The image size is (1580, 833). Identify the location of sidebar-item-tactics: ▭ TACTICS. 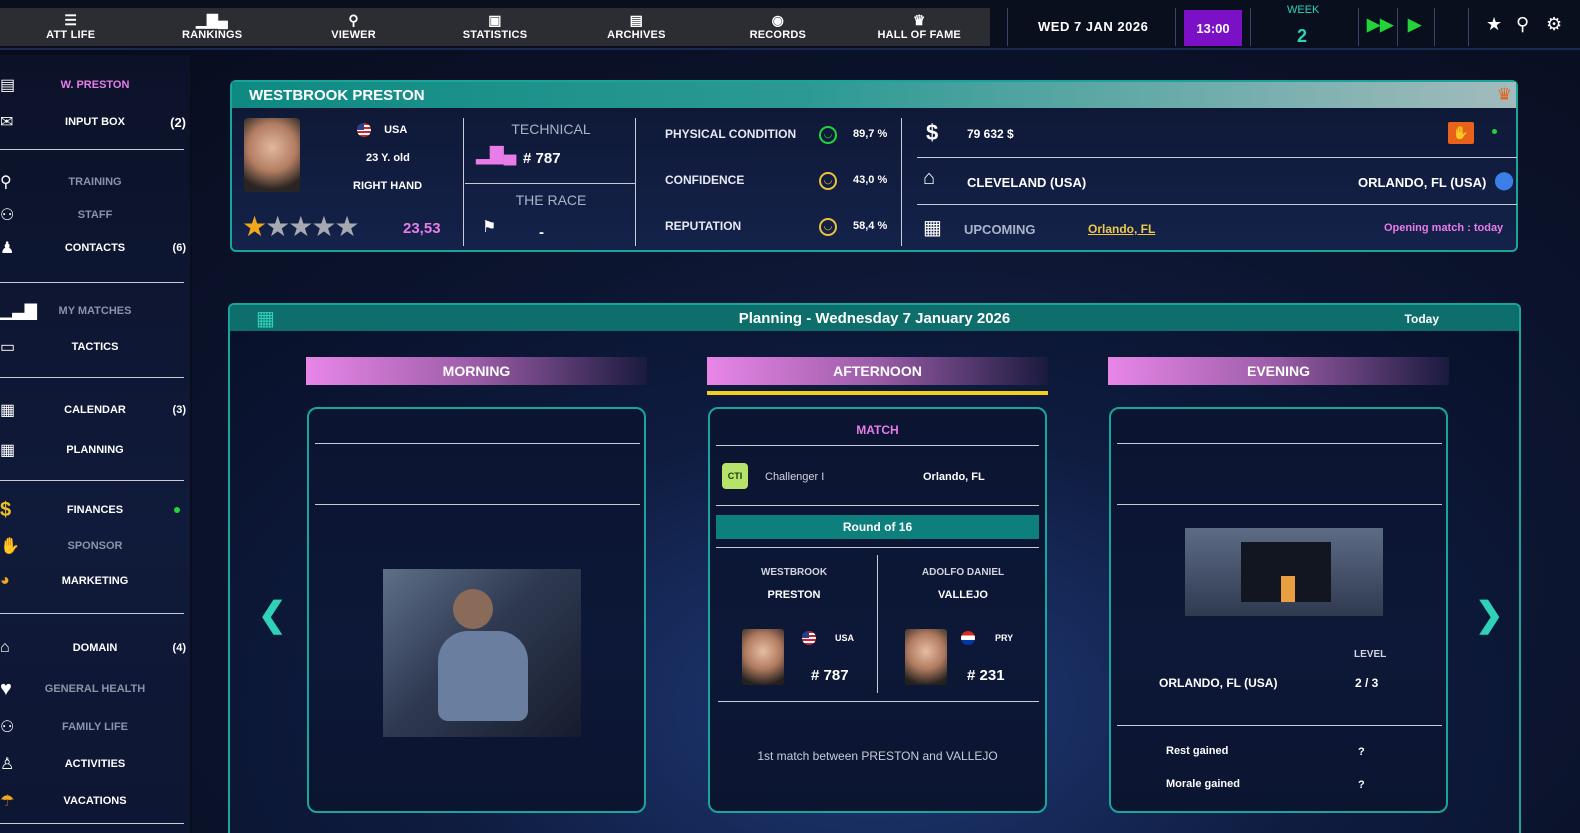
(96, 347).